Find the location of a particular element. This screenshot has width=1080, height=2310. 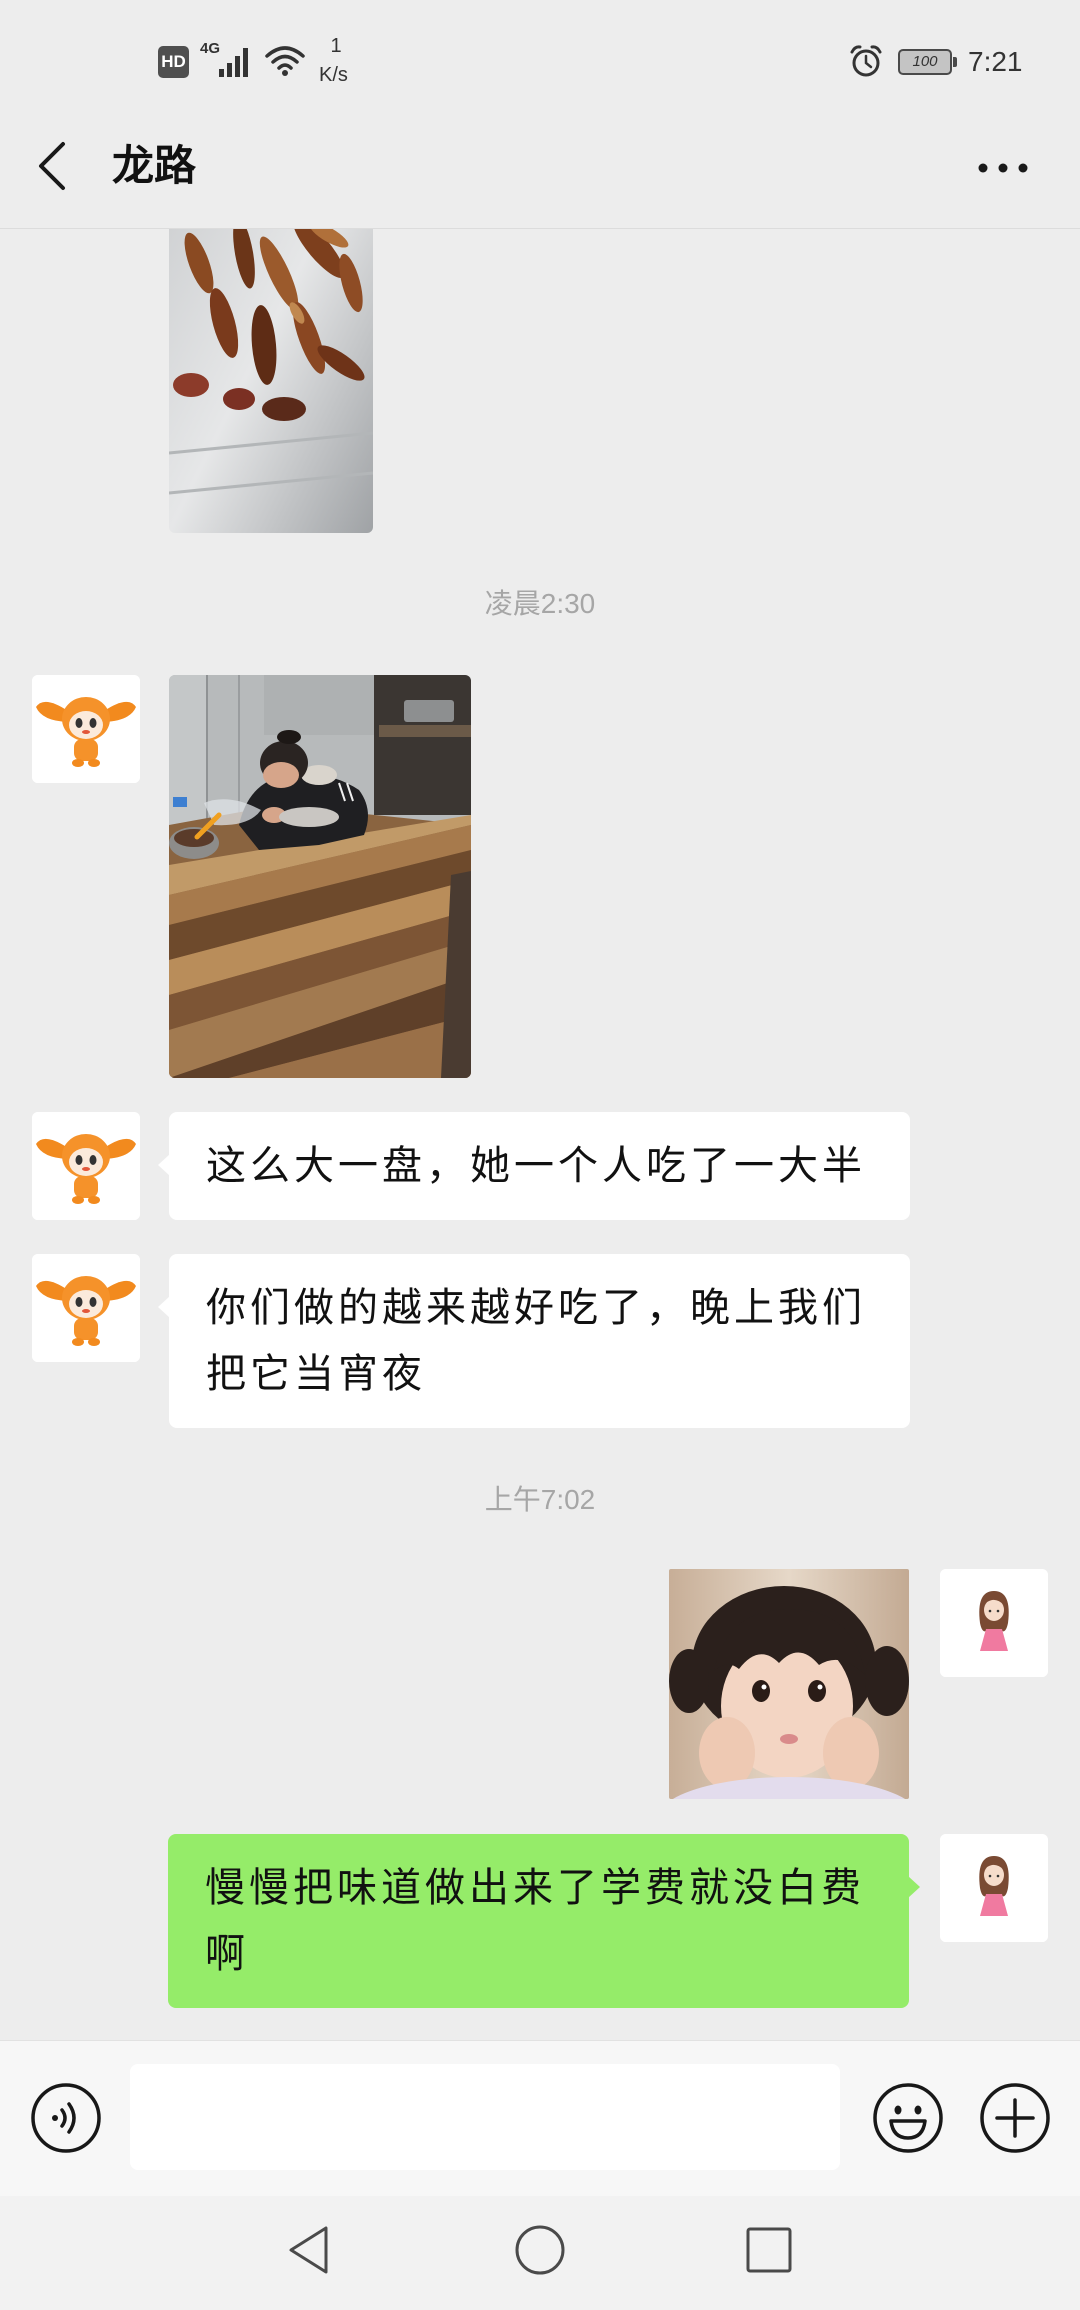

message-text: 这么大一盘，她一个人吃了一大半 is located at coordinates (536, 1166).